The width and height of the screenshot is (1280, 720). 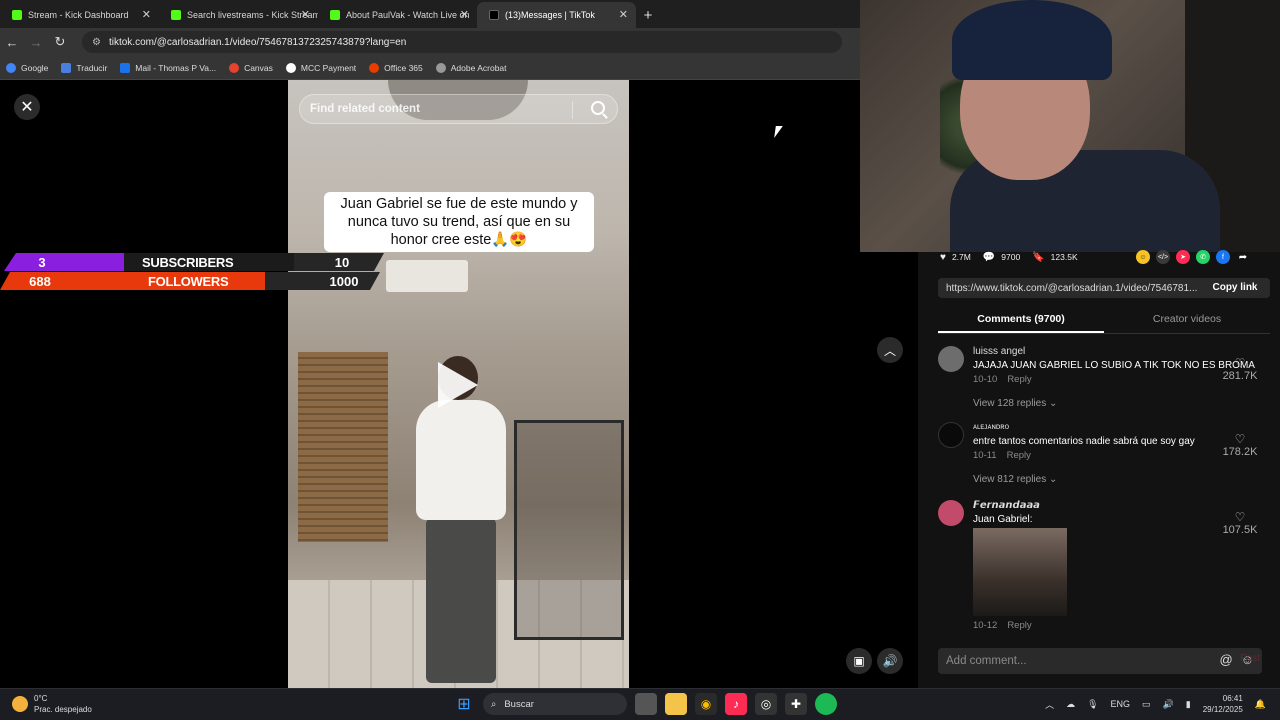 I want to click on chrome-icon: ◉, so click(x=706, y=704).